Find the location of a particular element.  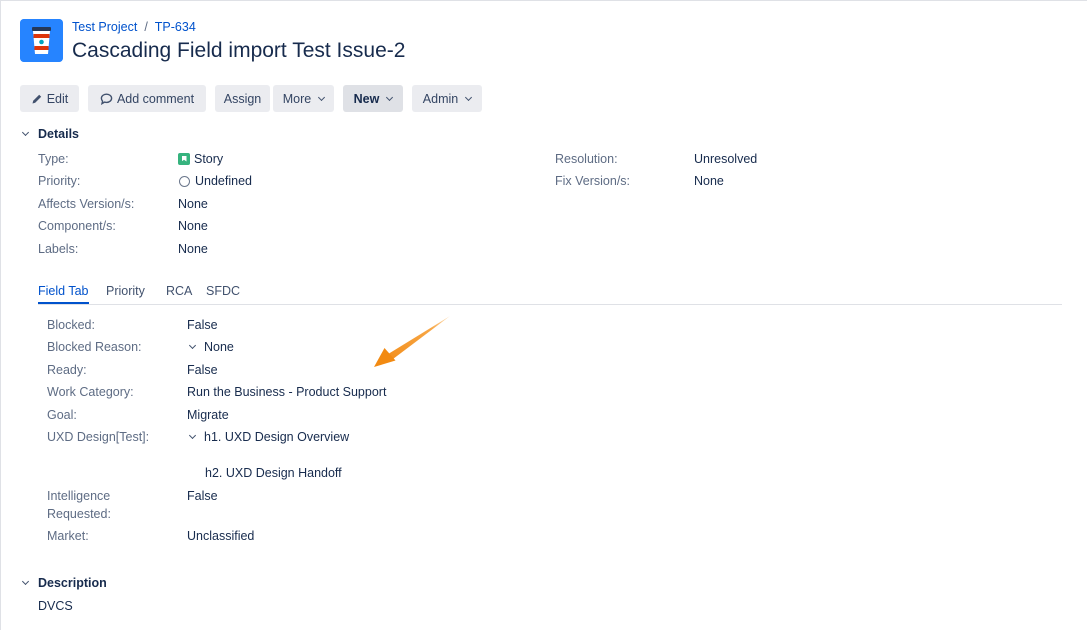

intelligence-requested-label: Intelligence is located at coordinates (79, 496).